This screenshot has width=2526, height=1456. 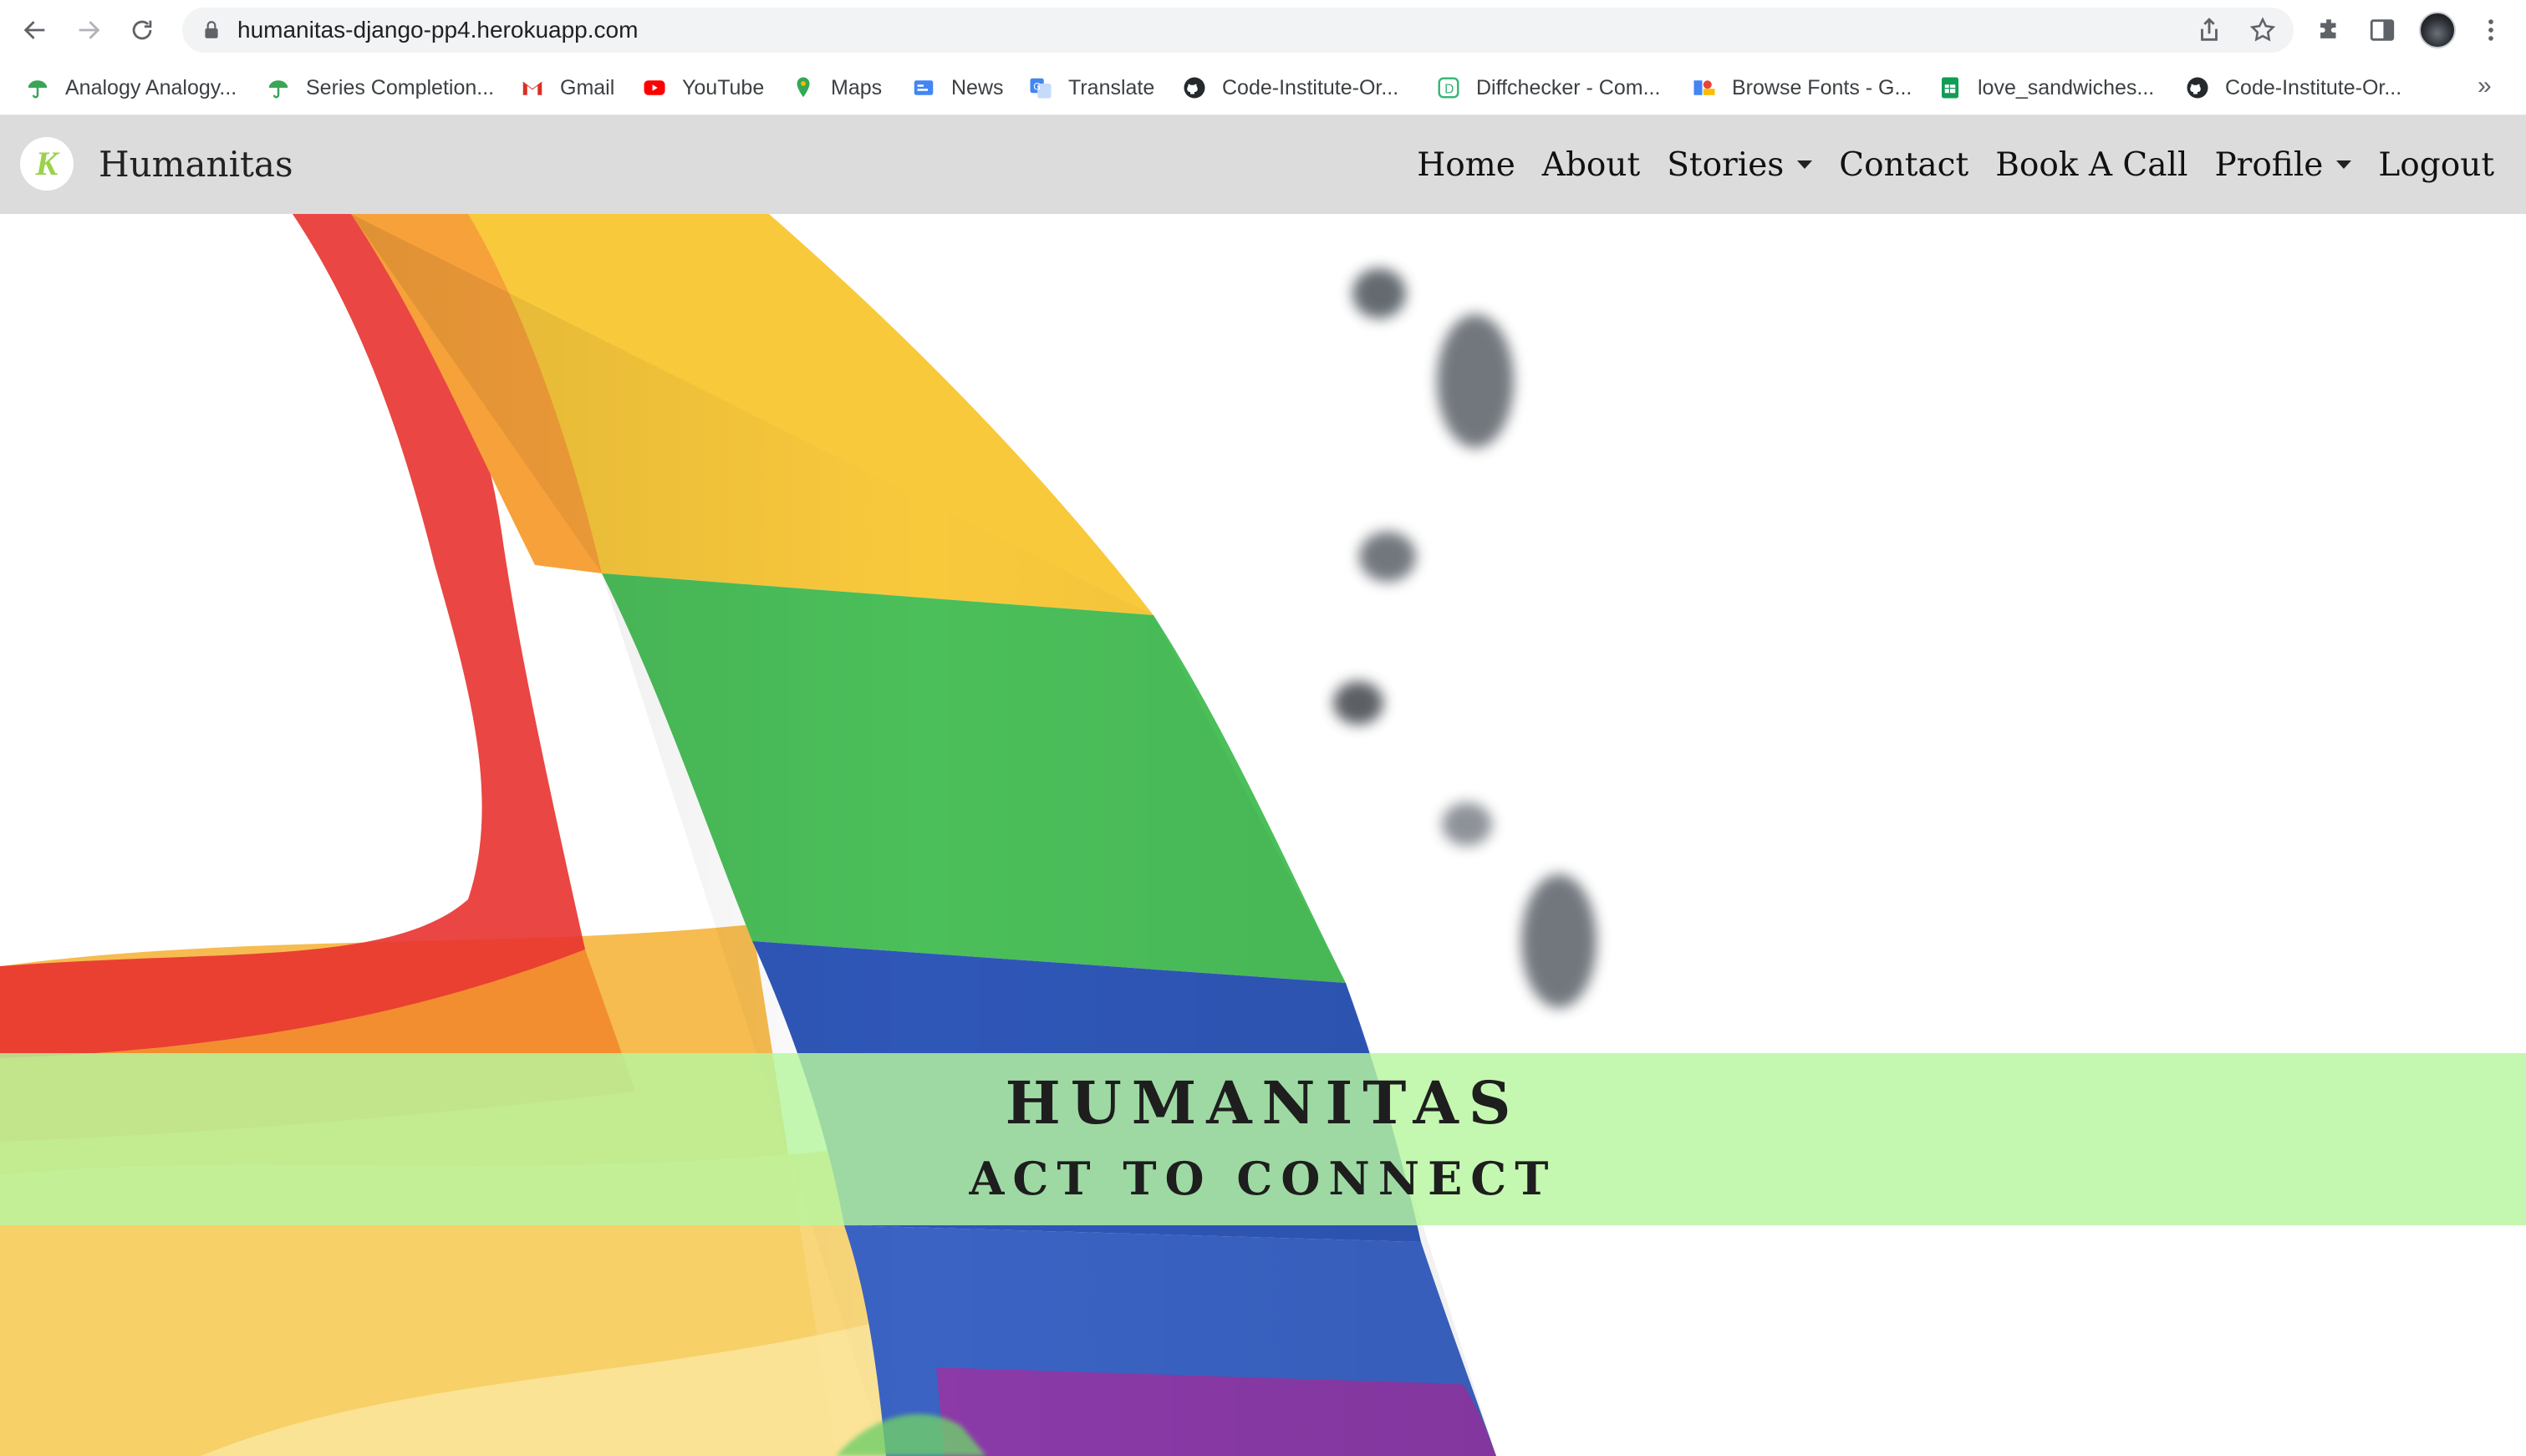 What do you see at coordinates (1263, 1139) in the screenshot?
I see `hero-banner: HUMANITAS ACT TO CONNECT` at bounding box center [1263, 1139].